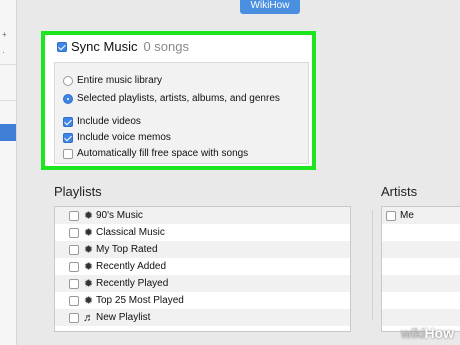  Describe the element at coordinates (132, 283) in the screenshot. I see `playlist-label: Recently Played` at that location.